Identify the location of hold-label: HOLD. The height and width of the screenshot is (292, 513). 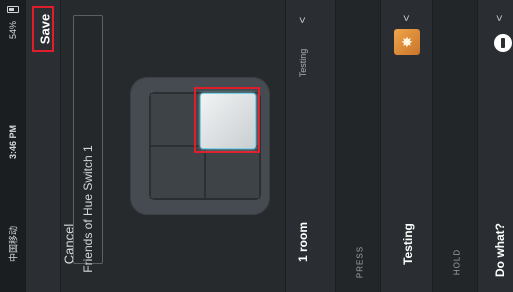
(457, 262).